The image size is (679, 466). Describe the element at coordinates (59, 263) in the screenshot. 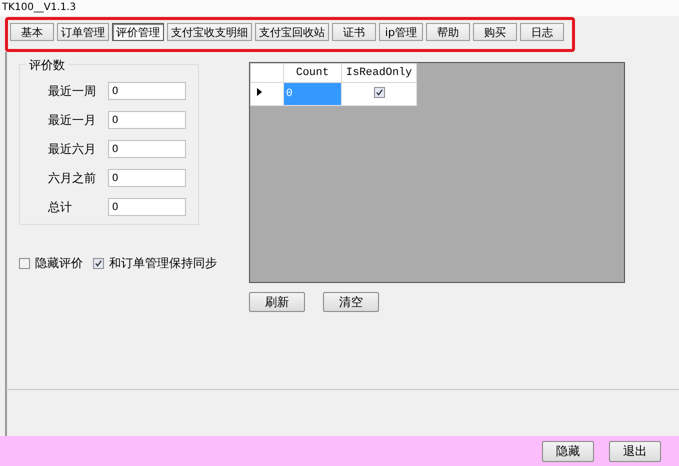

I see `checkbox-label: 隐藏评价` at that location.